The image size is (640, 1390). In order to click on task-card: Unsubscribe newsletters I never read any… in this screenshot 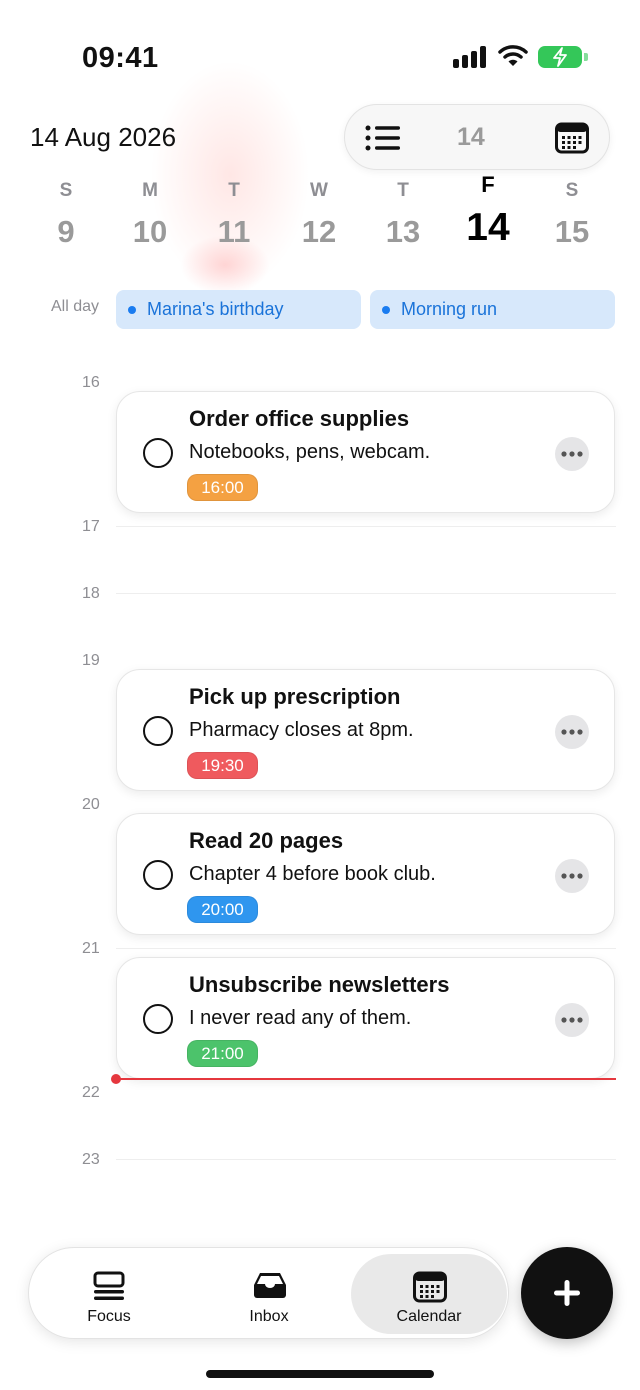, I will do `click(365, 1018)`.